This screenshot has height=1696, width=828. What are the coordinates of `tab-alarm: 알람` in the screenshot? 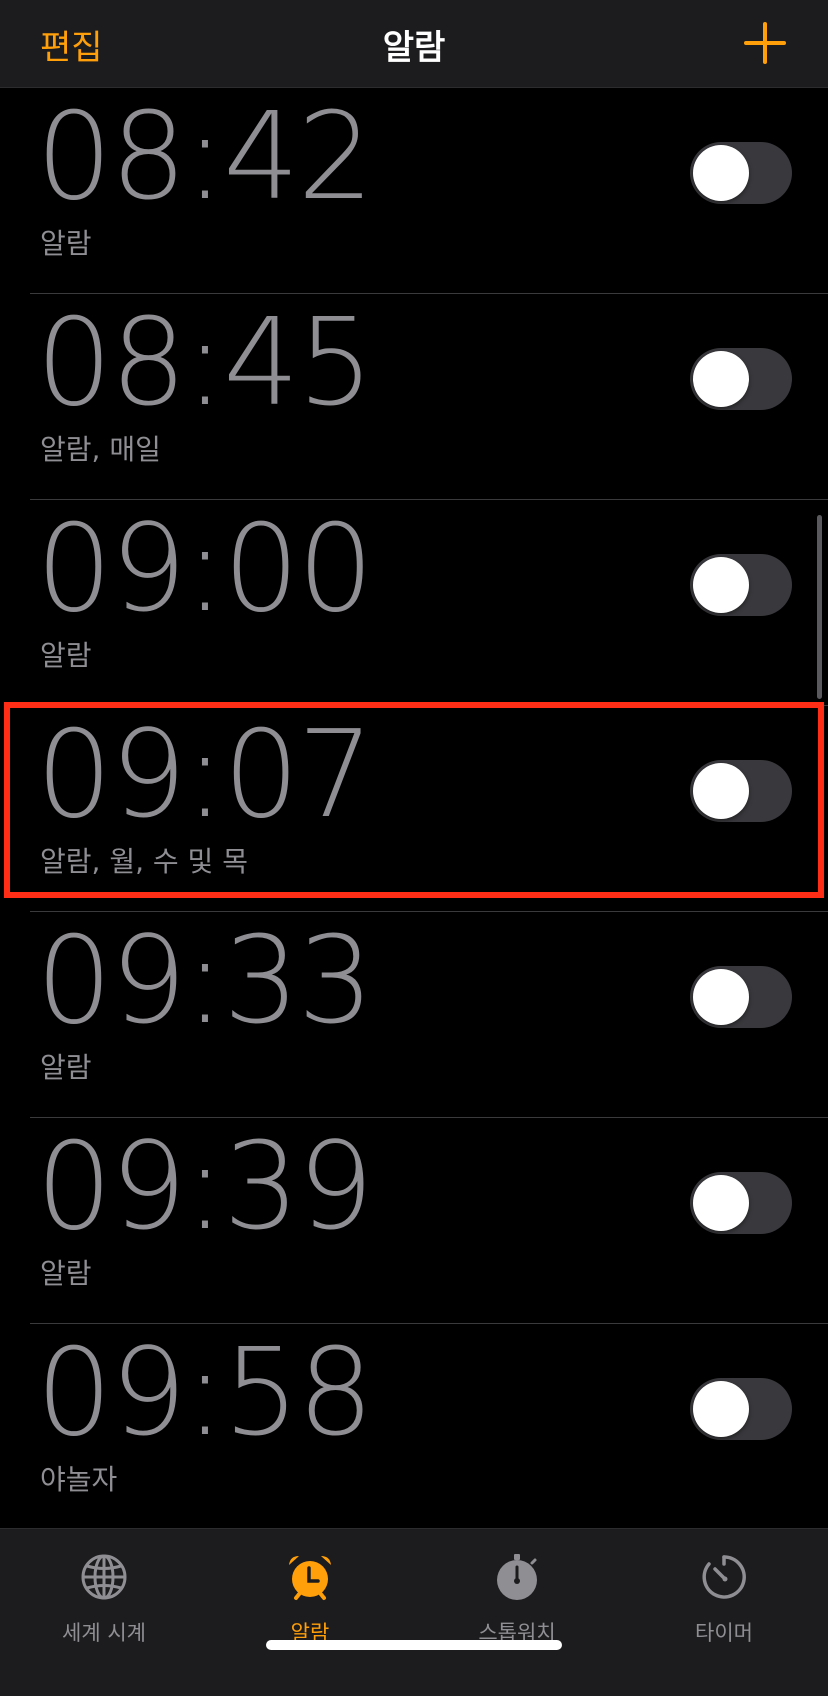 It's located at (310, 1598).